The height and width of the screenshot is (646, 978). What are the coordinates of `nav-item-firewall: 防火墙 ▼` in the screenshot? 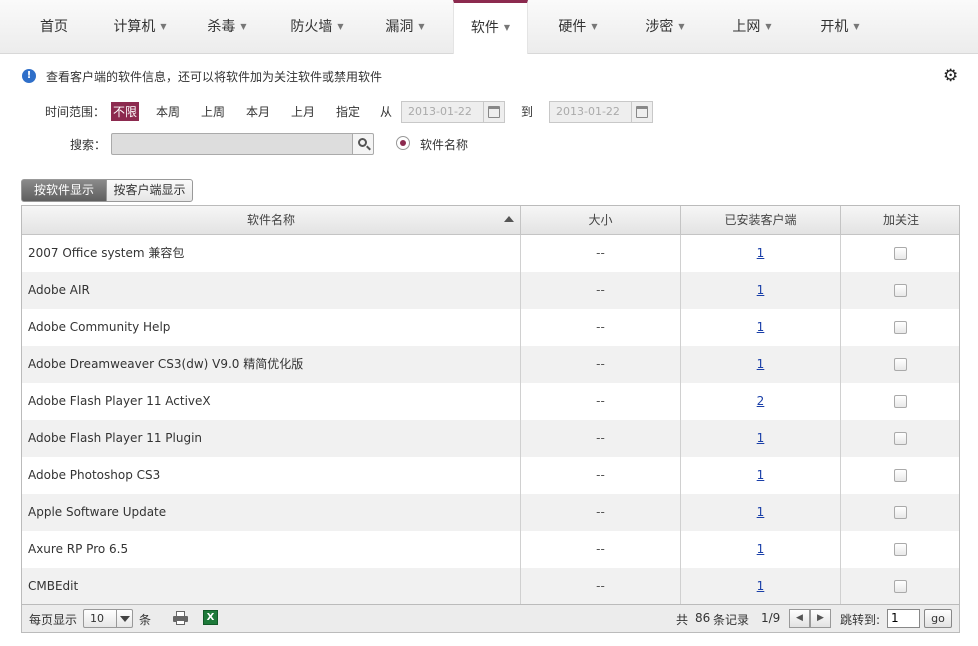 It's located at (317, 27).